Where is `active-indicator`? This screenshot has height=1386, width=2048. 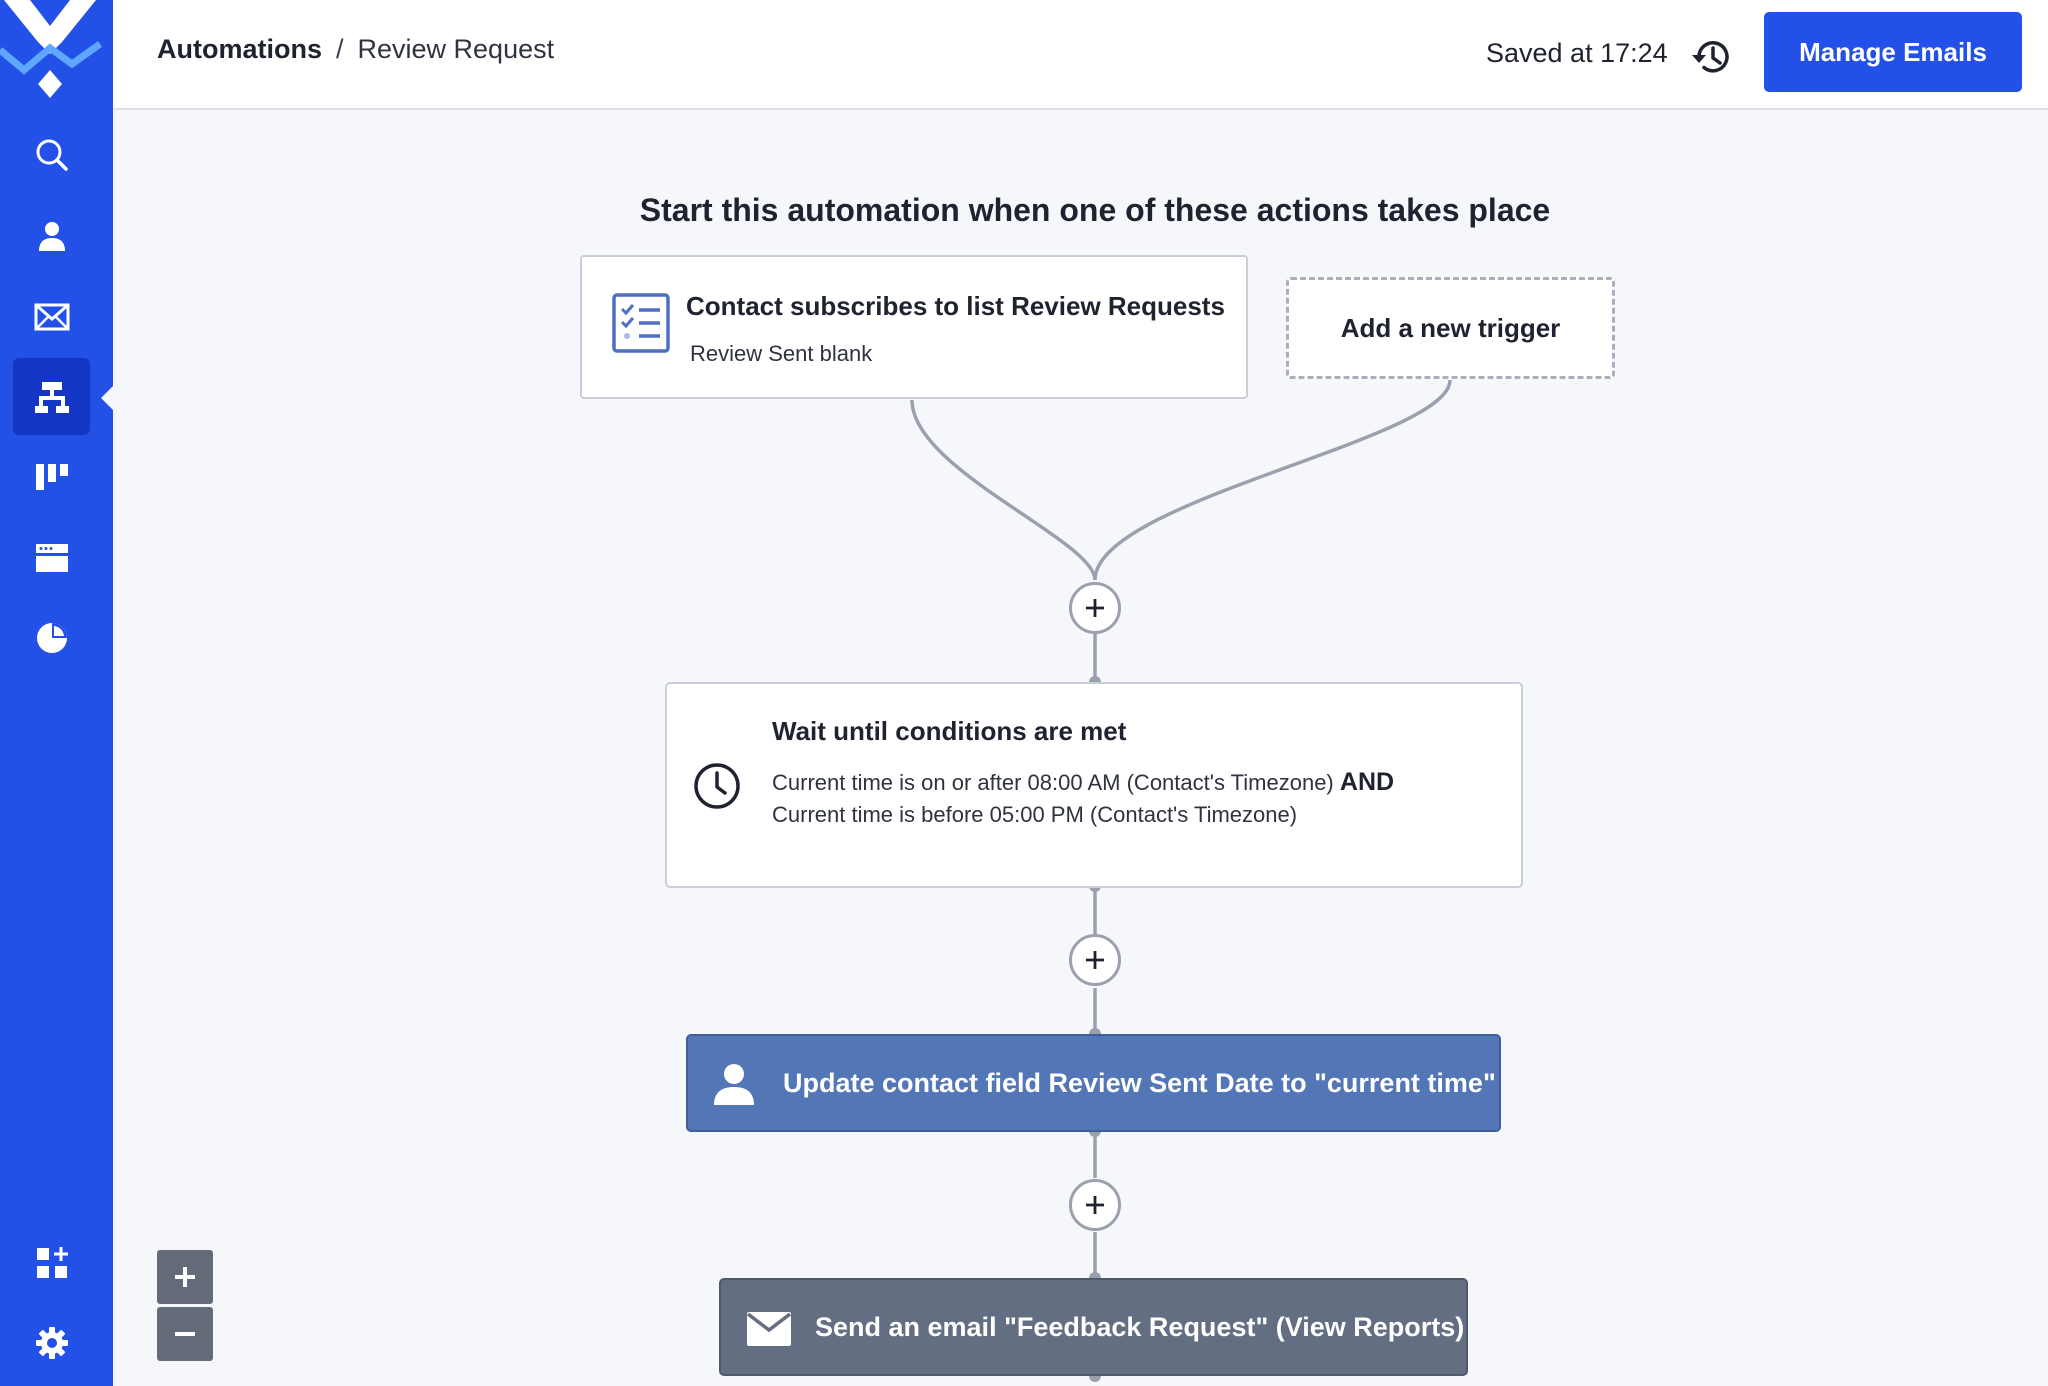
active-indicator is located at coordinates (107, 398).